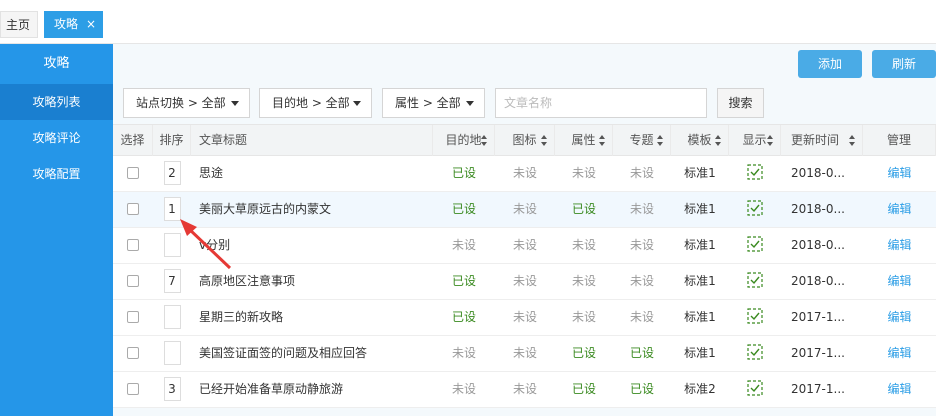 The width and height of the screenshot is (936, 416). What do you see at coordinates (642, 140) in the screenshot?
I see `col-topic: 专题` at bounding box center [642, 140].